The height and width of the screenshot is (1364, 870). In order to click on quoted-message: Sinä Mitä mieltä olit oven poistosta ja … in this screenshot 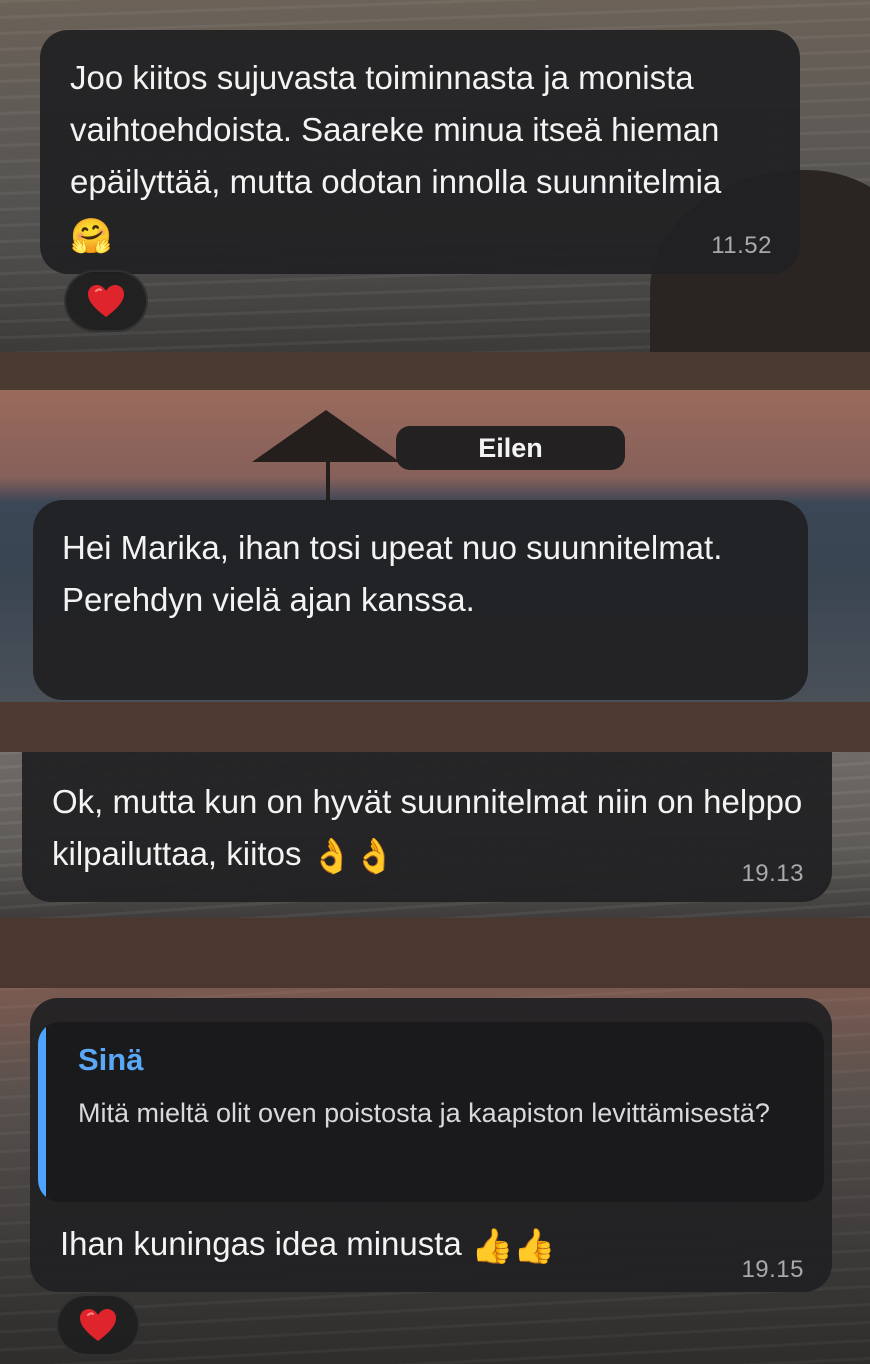, I will do `click(431, 1112)`.